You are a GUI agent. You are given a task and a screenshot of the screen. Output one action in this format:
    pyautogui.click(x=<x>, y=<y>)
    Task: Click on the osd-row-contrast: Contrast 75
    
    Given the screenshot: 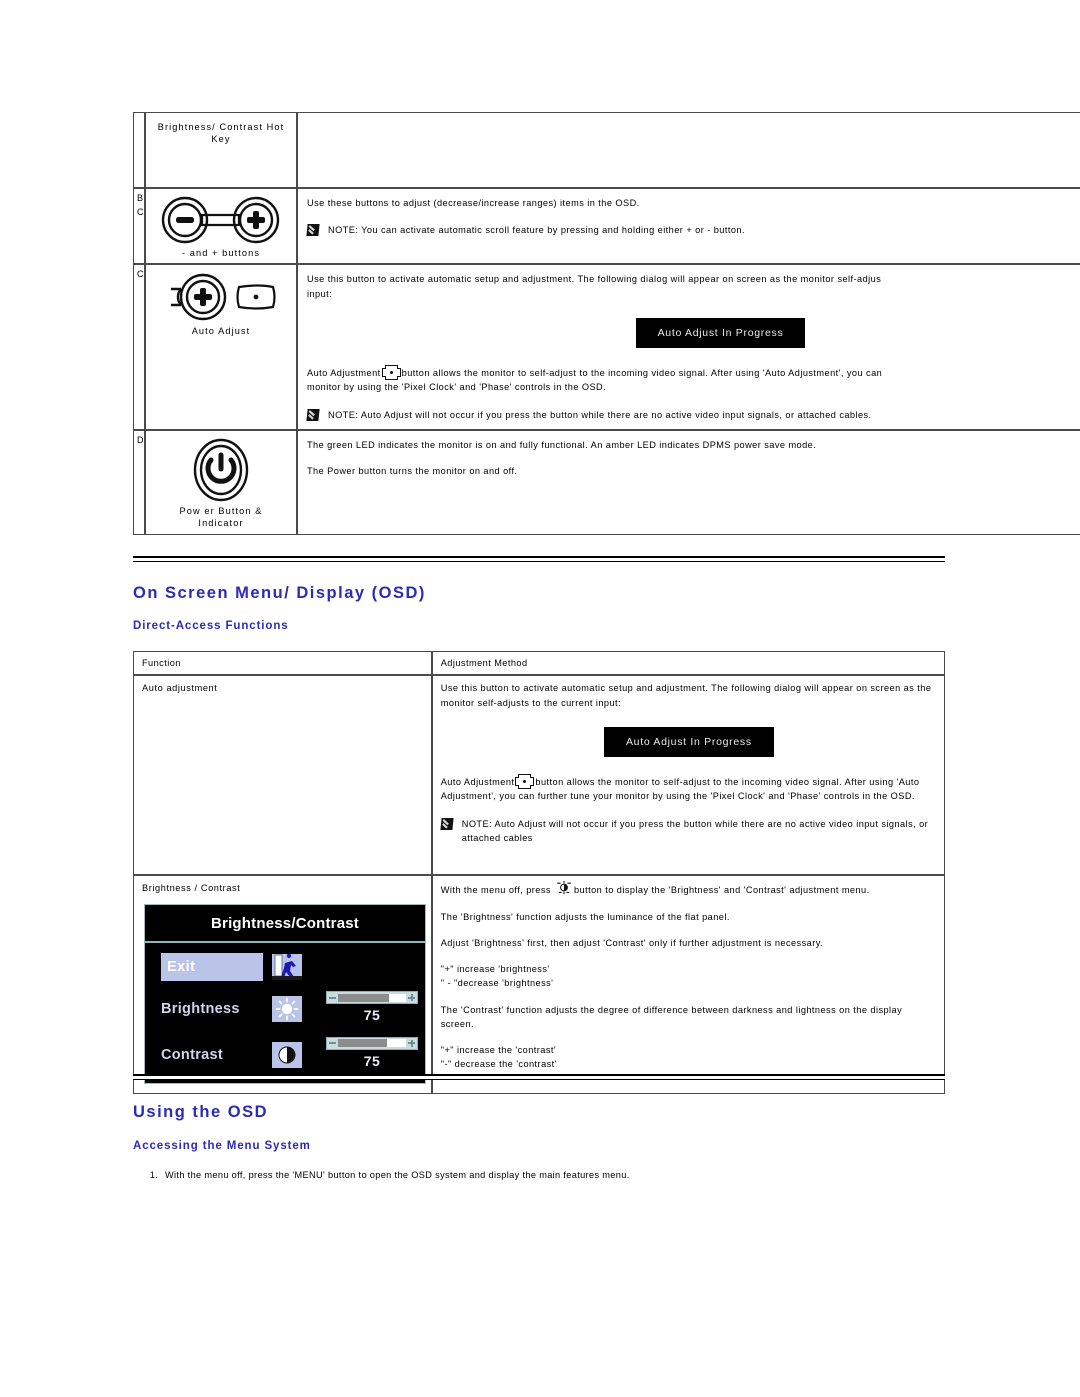 What is the action you would take?
    pyautogui.click(x=285, y=1054)
    